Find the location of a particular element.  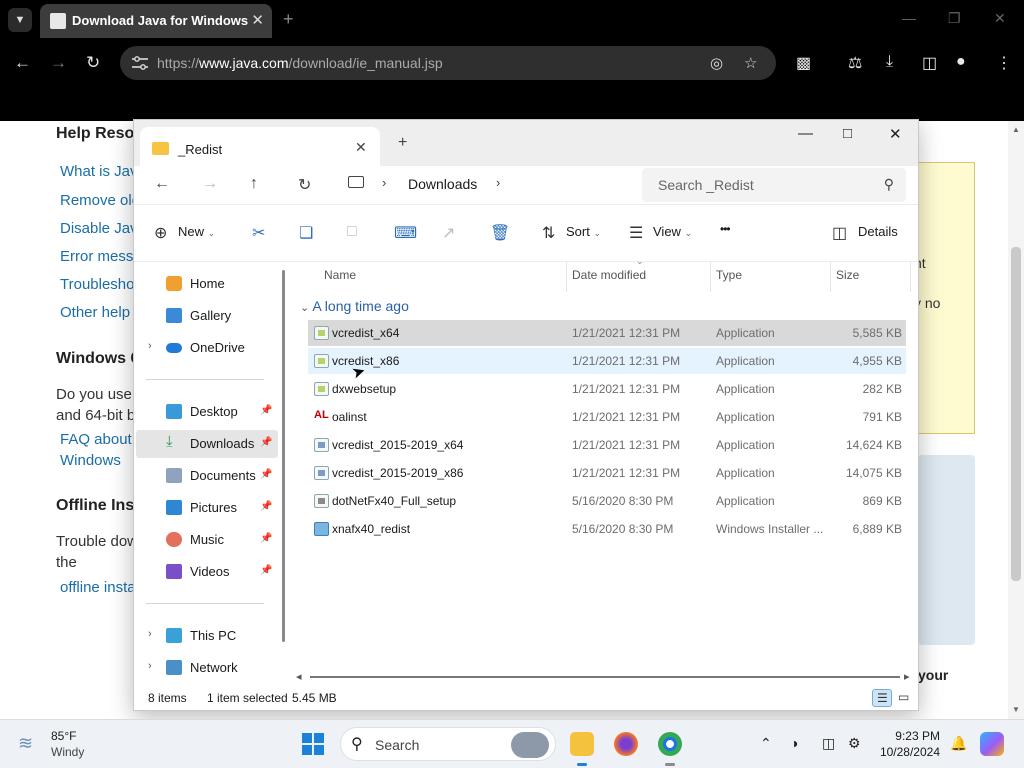

maximize-icon: □ is located at coordinates (847, 133).